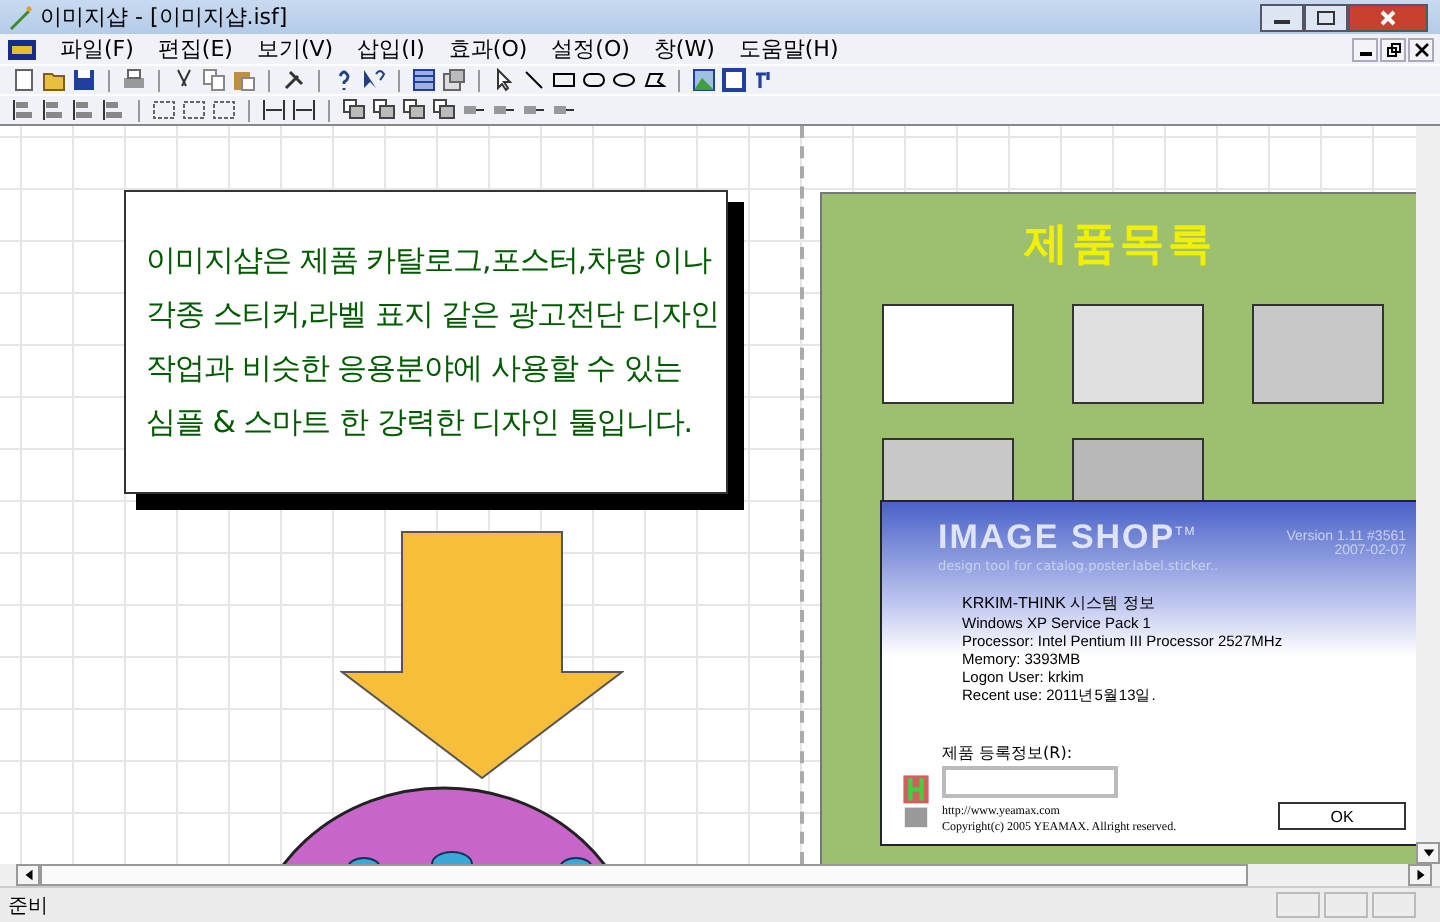  I want to click on window-title: 이미지샵 - [이미지샵.isf], so click(164, 17).